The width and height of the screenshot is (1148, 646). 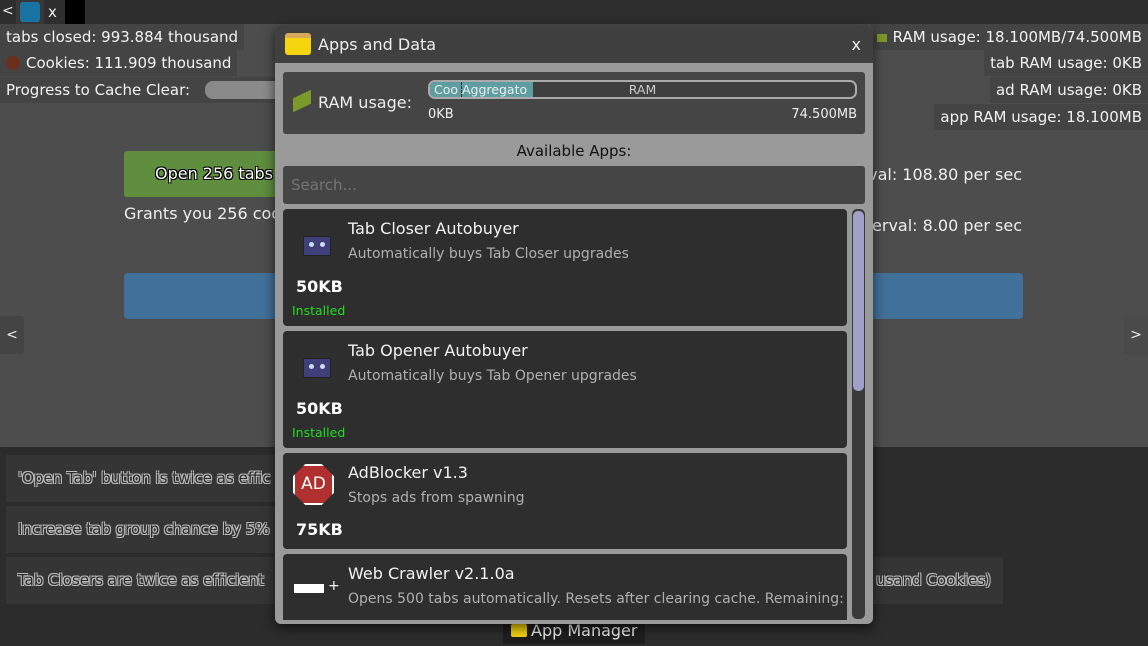 I want to click on upgrade-item: Increase tab group chance by 5%, so click(x=146, y=529).